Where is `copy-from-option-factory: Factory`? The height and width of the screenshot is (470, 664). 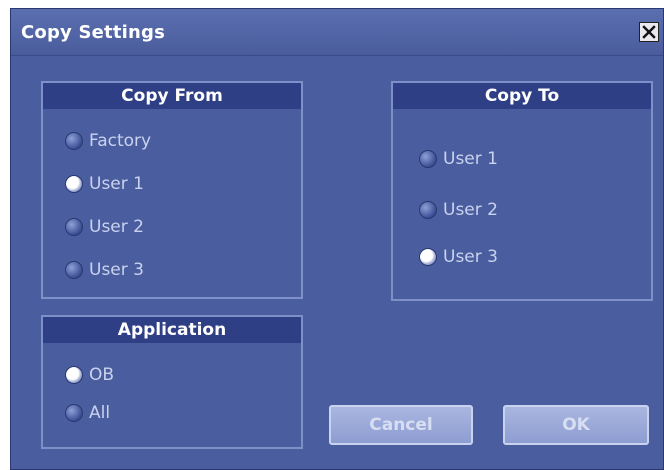 copy-from-option-factory: Factory is located at coordinates (108, 141).